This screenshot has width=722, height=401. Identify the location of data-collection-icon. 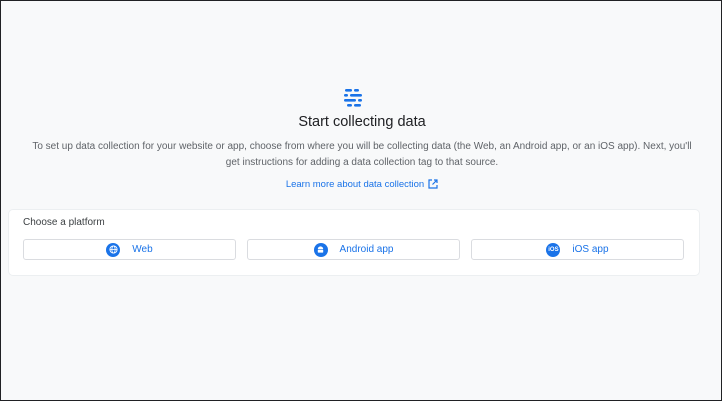
(353, 98).